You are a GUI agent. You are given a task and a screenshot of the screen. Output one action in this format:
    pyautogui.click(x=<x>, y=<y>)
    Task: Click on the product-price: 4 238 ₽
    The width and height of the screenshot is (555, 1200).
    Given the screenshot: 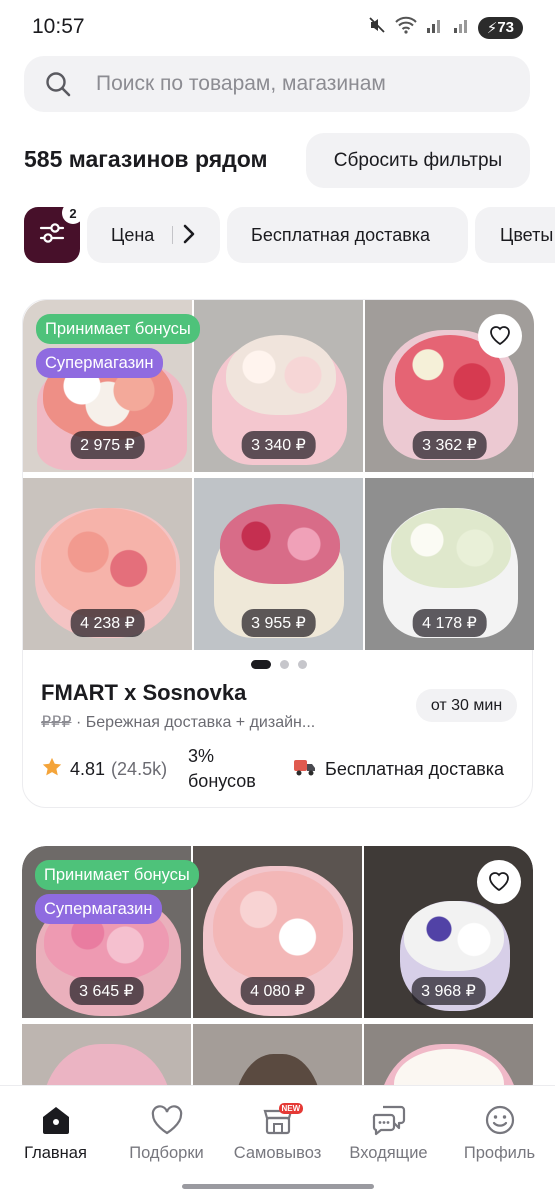 What is the action you would take?
    pyautogui.click(x=107, y=623)
    